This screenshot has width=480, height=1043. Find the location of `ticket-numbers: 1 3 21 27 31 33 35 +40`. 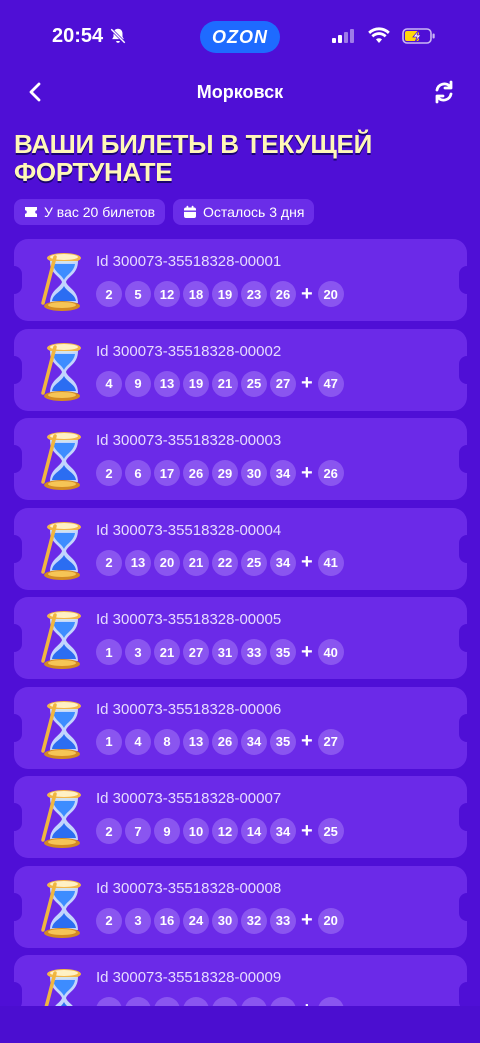

ticket-numbers: 1 3 21 27 31 33 35 +40 is located at coordinates (220, 652).